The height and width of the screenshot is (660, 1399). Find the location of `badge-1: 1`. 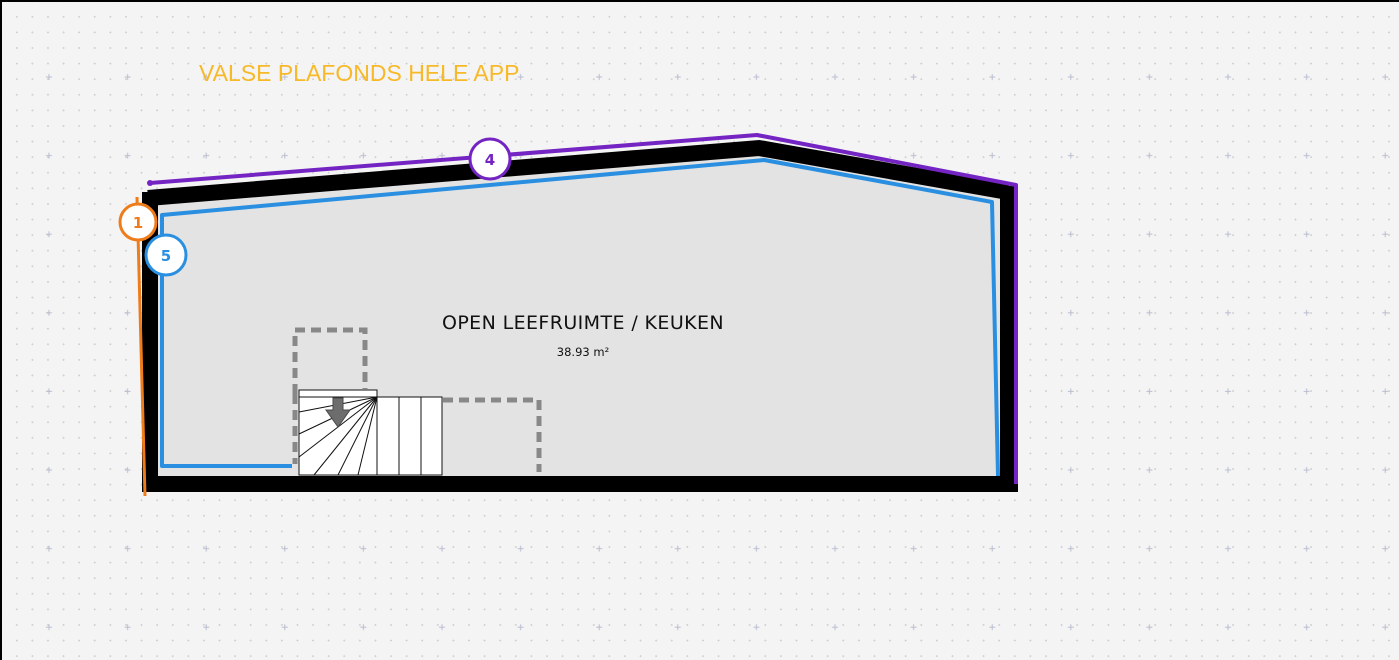

badge-1: 1 is located at coordinates (138, 222).